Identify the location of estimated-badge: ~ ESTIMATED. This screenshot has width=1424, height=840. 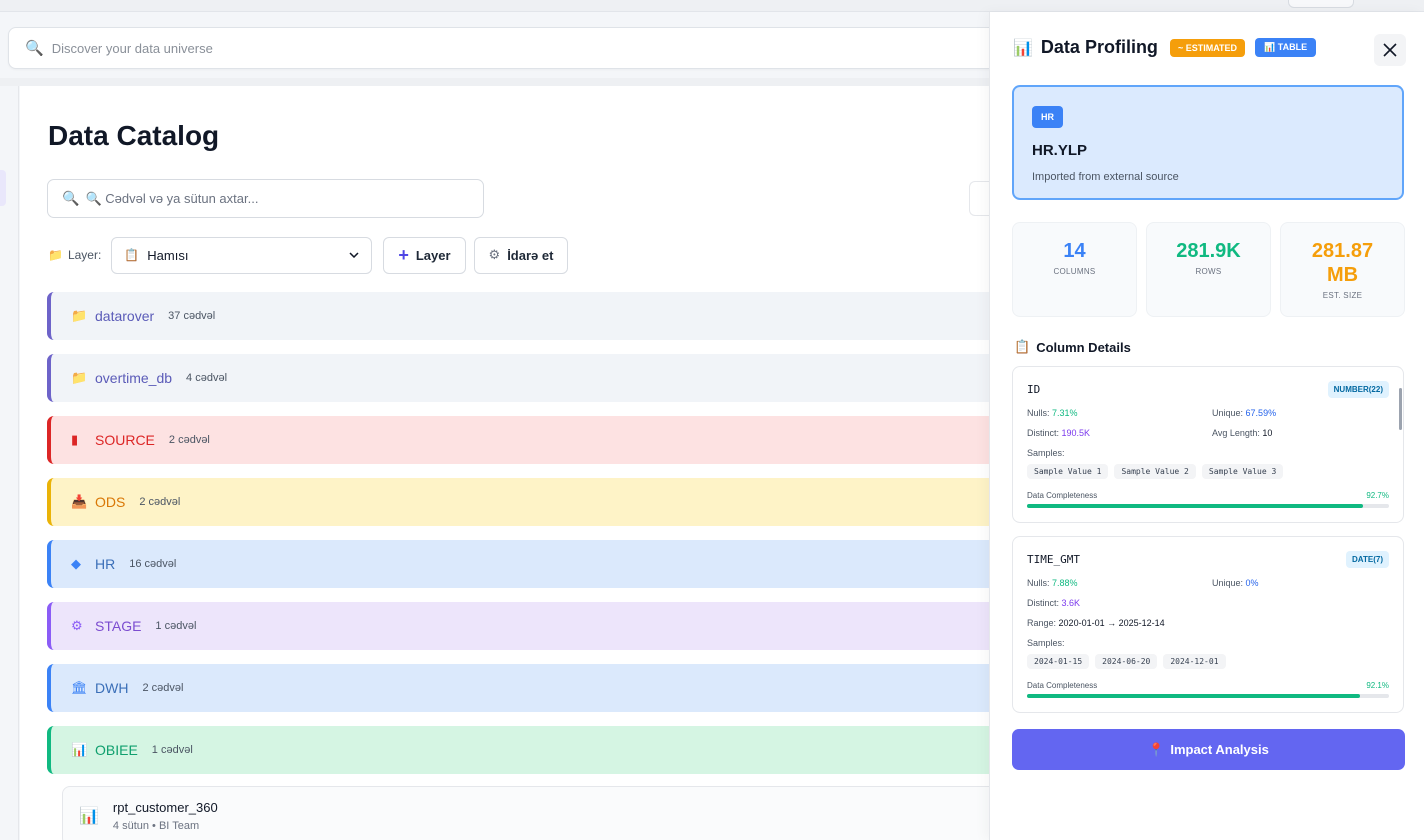
(1207, 47).